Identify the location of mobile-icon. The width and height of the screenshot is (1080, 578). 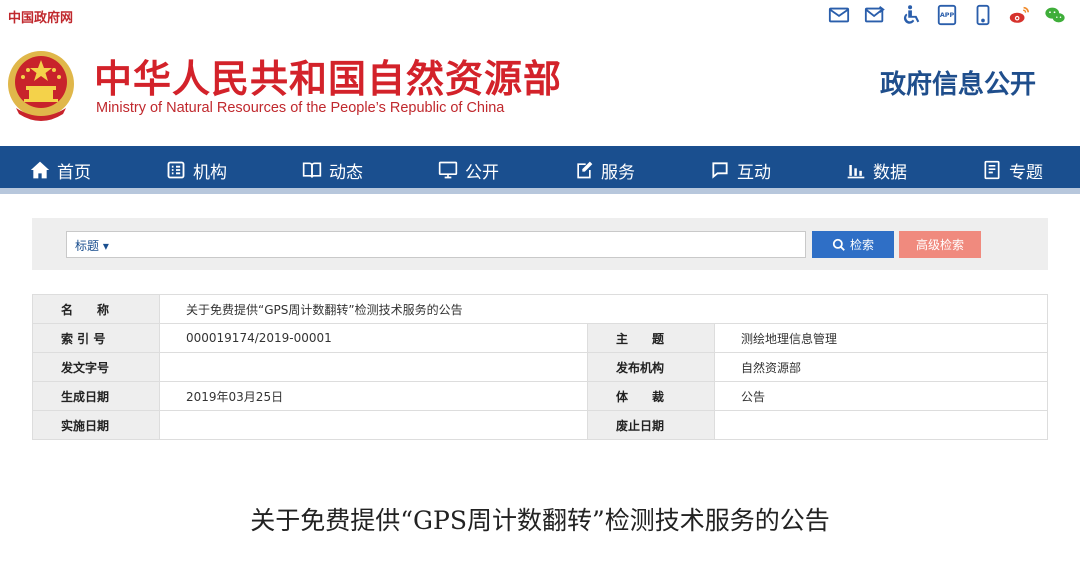
(983, 15).